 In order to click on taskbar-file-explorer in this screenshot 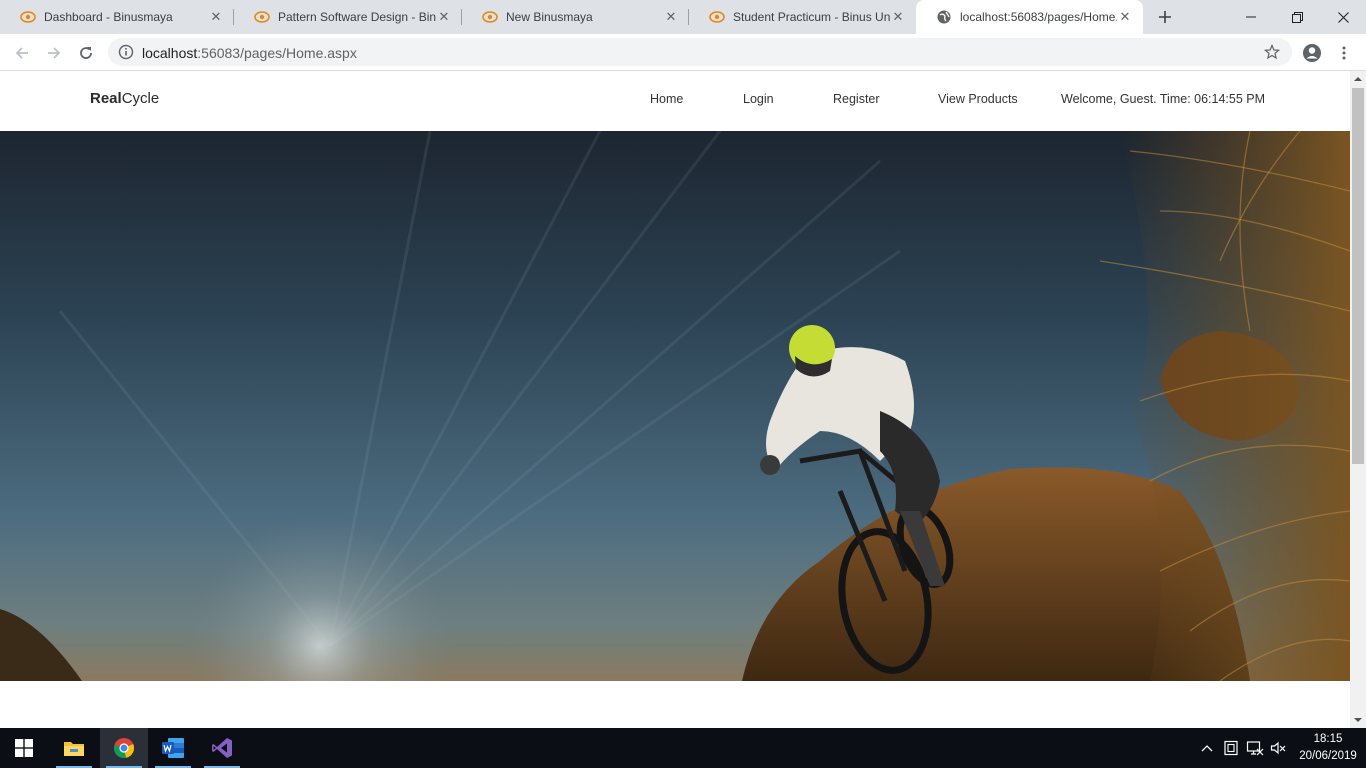, I will do `click(74, 748)`.